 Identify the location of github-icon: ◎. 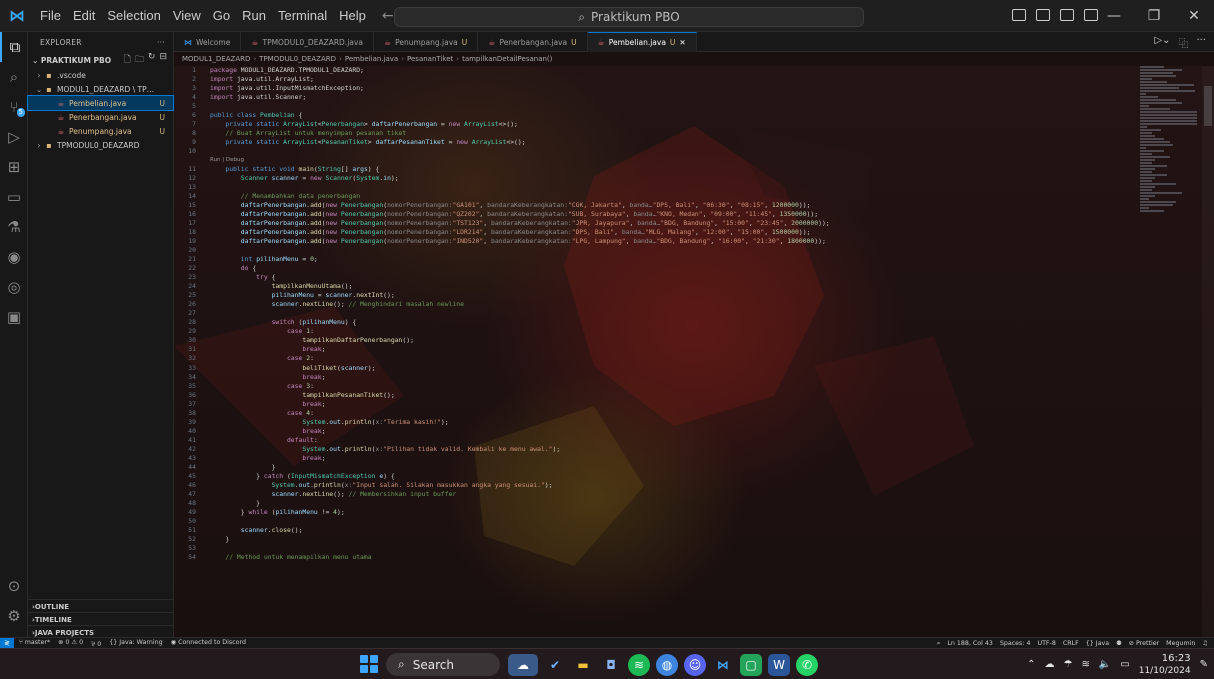
(14, 287).